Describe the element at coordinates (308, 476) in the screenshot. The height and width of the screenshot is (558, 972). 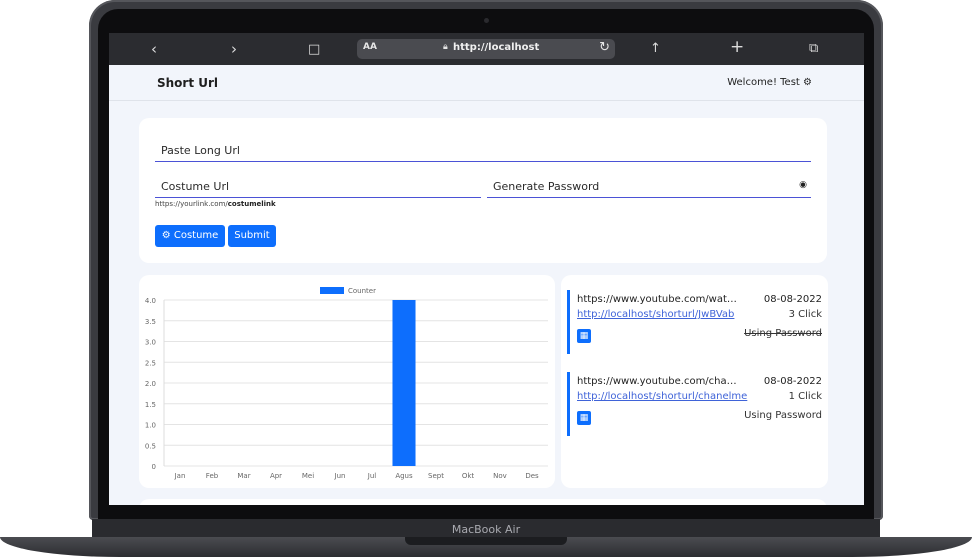
I see `x-tick-label: Mei` at that location.